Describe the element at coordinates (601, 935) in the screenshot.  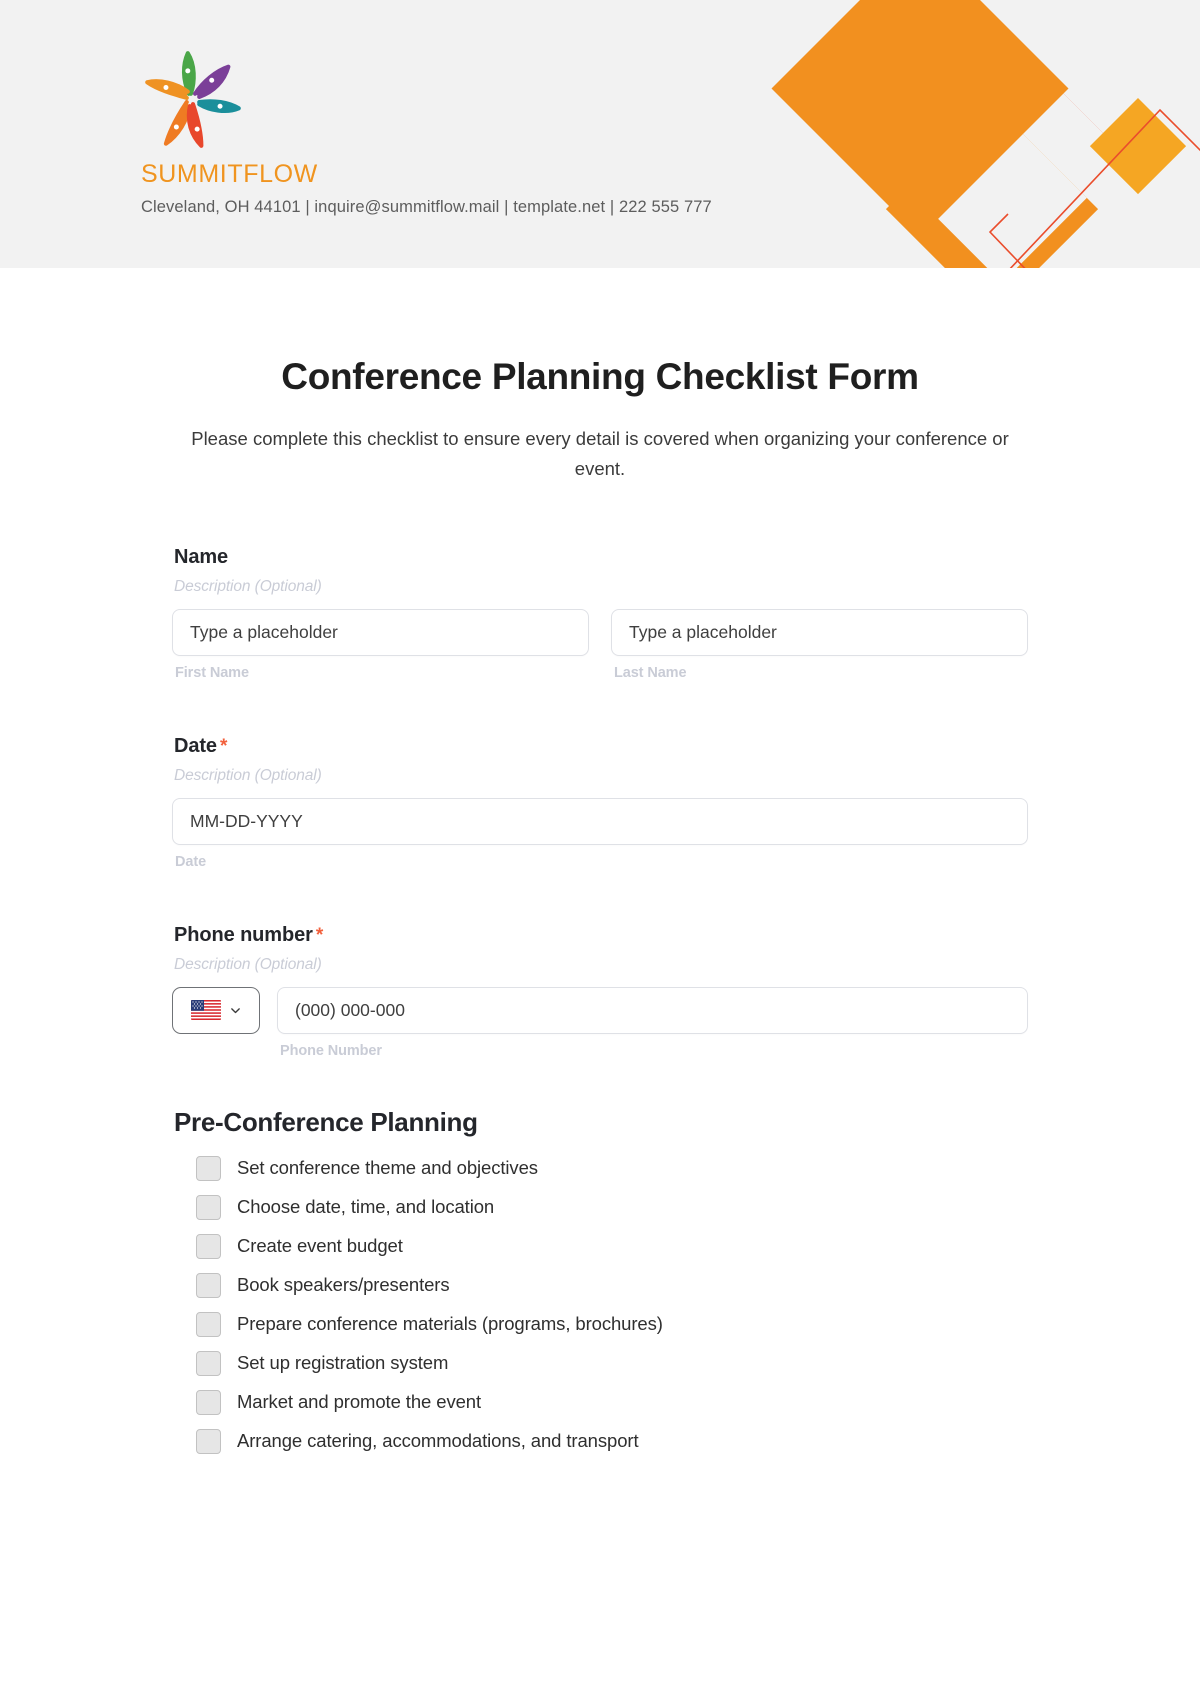
I see `field-label-phone-number: Phone number *` at that location.